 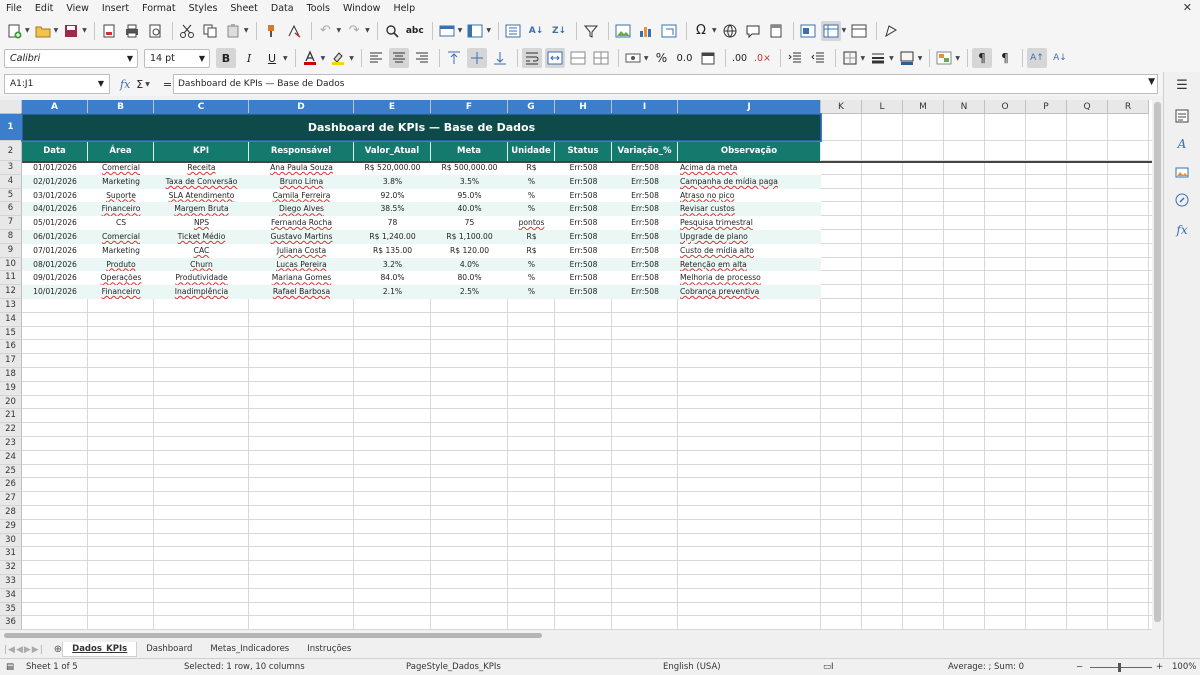 I want to click on row-header: 25, so click(x=11, y=471).